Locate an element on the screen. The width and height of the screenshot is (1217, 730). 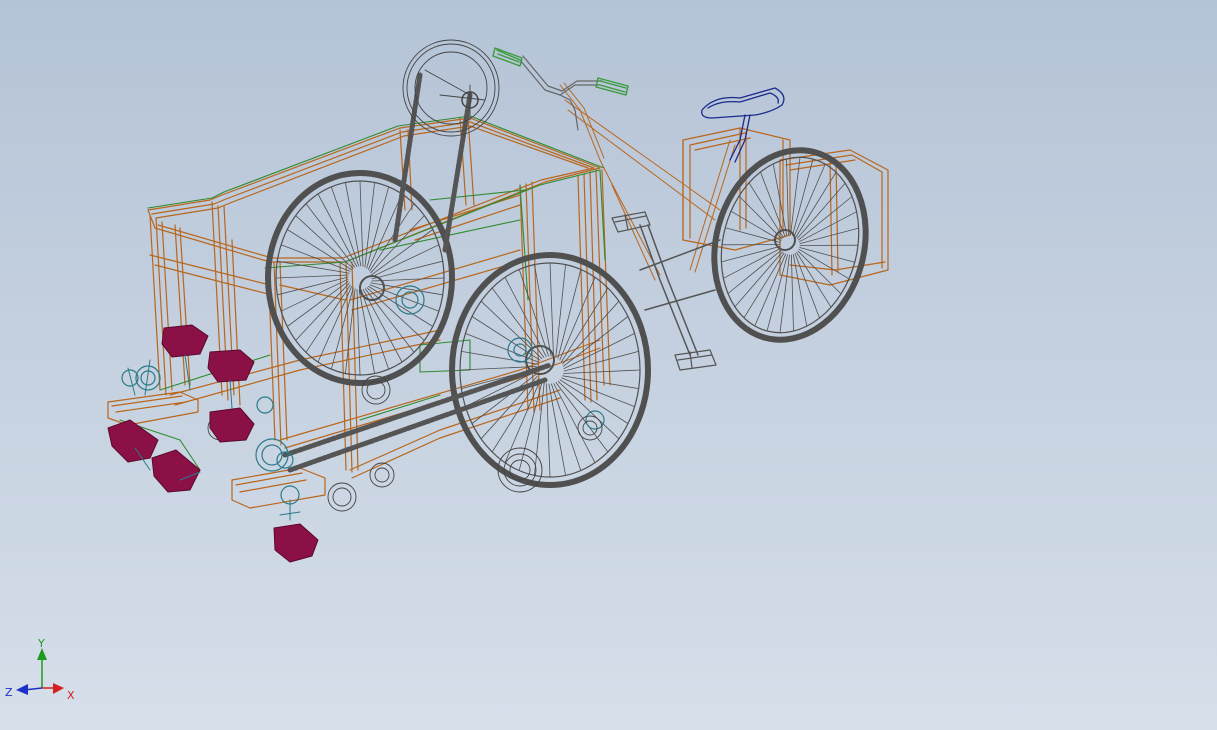
x-axis is located at coordinates (53, 688).